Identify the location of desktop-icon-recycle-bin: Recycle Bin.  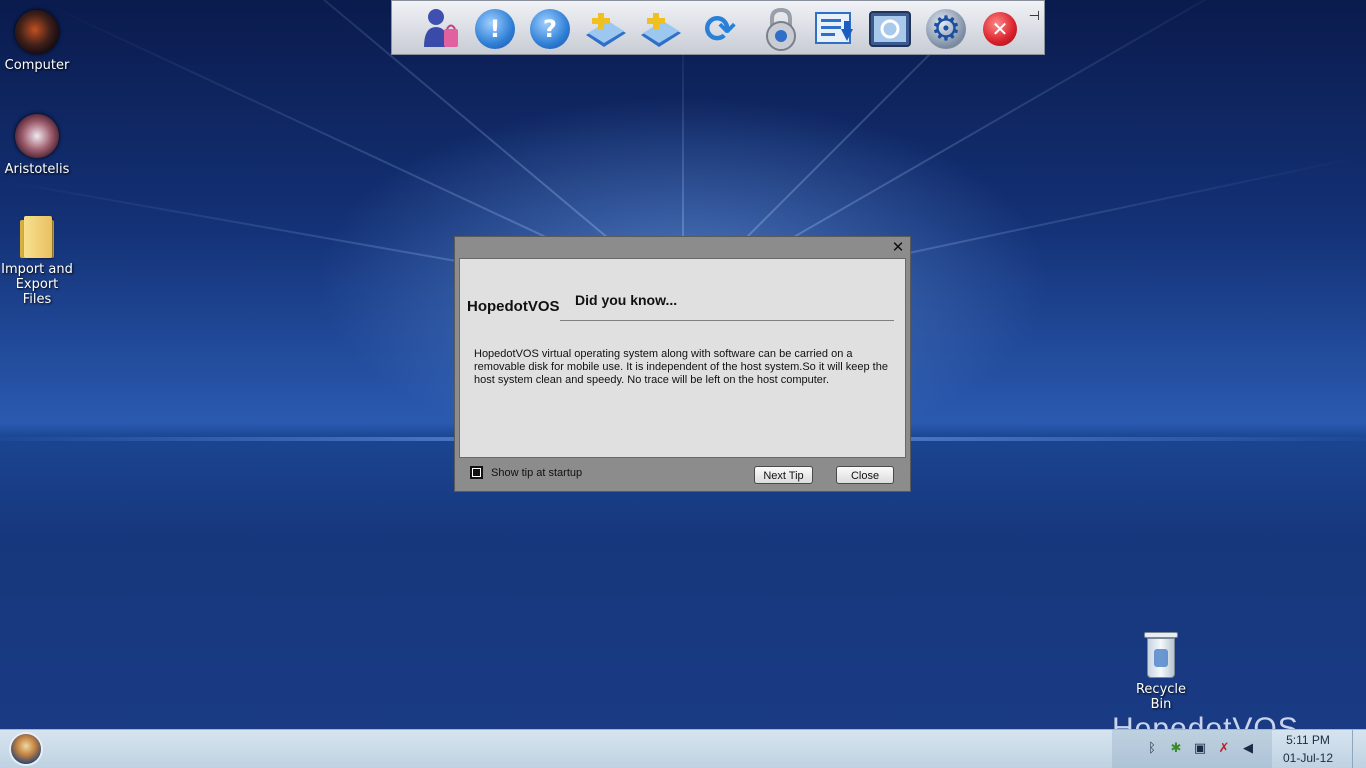
(1161, 672).